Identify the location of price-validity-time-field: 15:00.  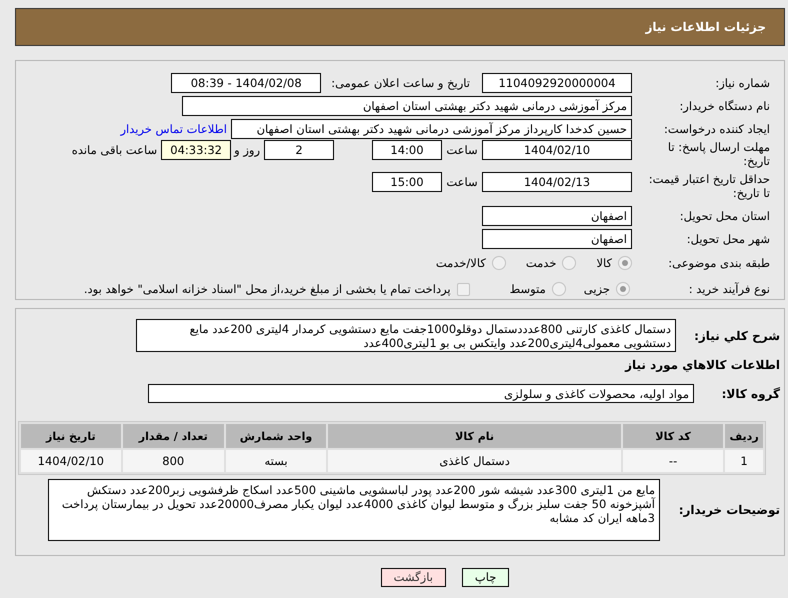
(407, 182).